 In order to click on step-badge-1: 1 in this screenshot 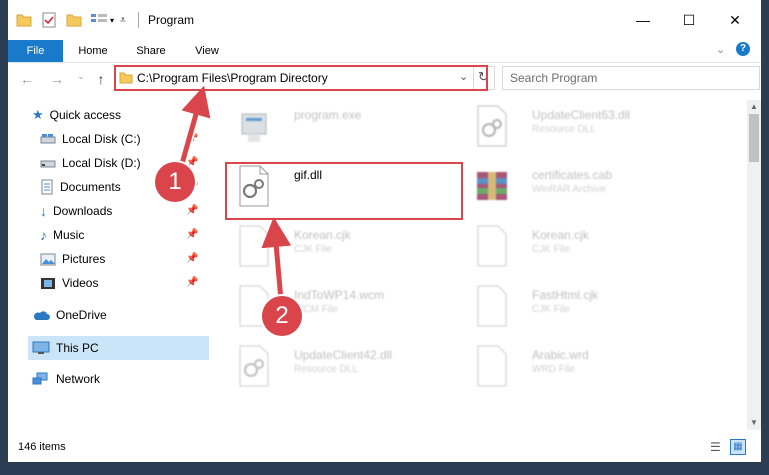, I will do `click(175, 182)`.